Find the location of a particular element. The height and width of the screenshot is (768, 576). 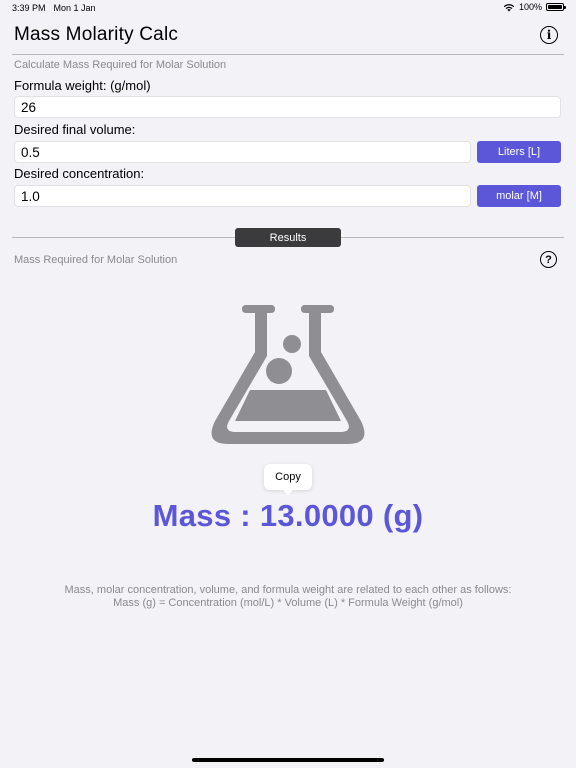

header-divider is located at coordinates (288, 54).